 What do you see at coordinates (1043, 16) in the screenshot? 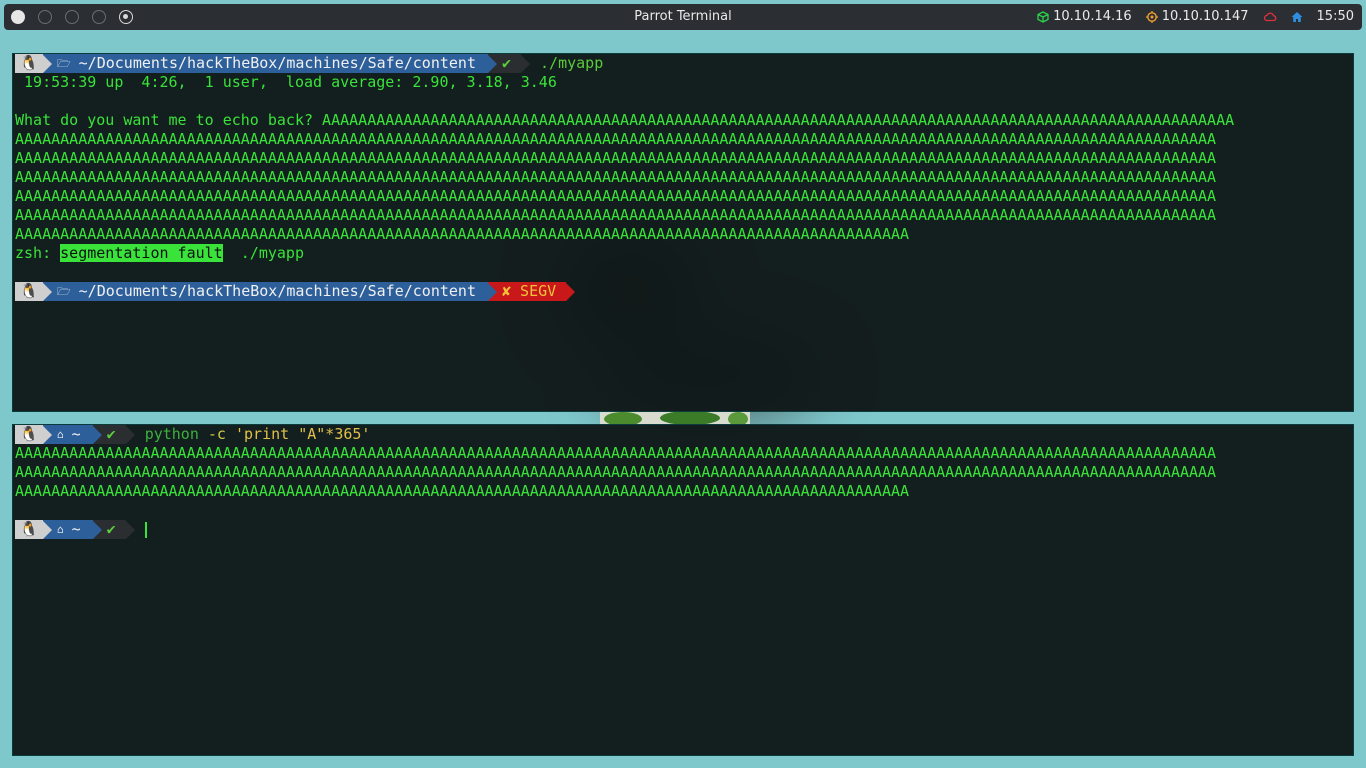
I see `cube-icon` at bounding box center [1043, 16].